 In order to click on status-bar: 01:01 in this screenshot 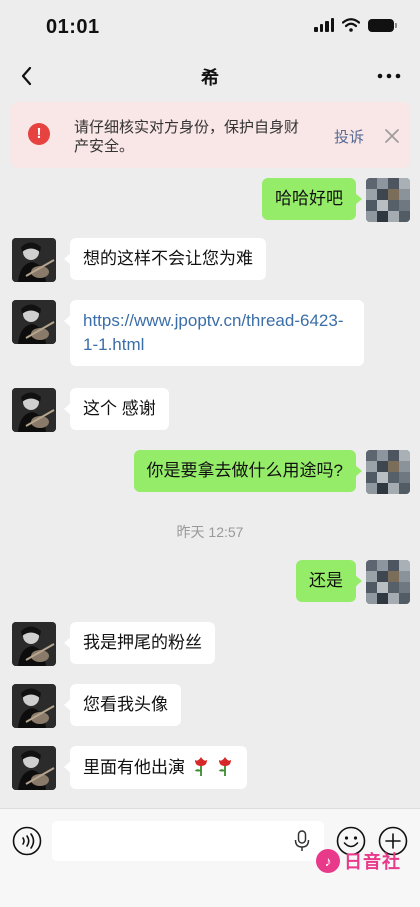, I will do `click(210, 27)`.